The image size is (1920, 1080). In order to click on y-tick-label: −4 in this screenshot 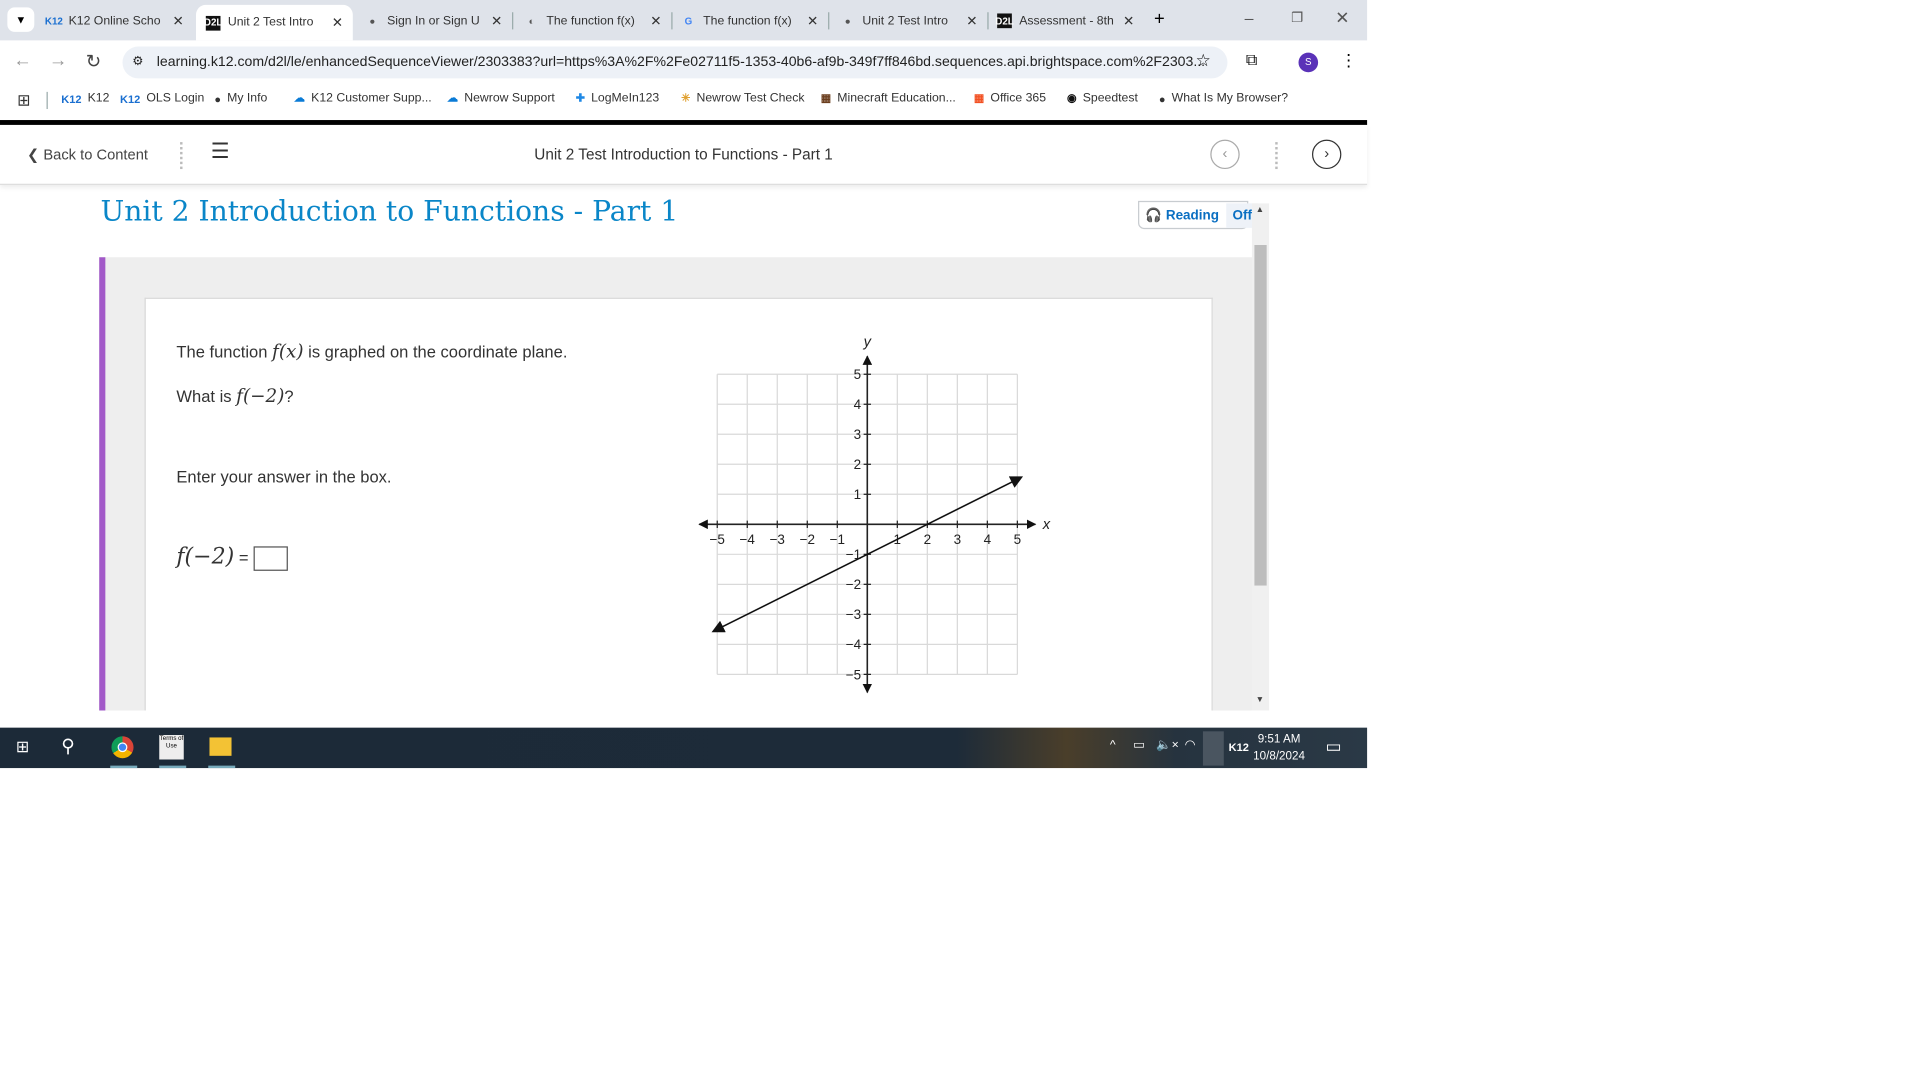, I will do `click(854, 644)`.